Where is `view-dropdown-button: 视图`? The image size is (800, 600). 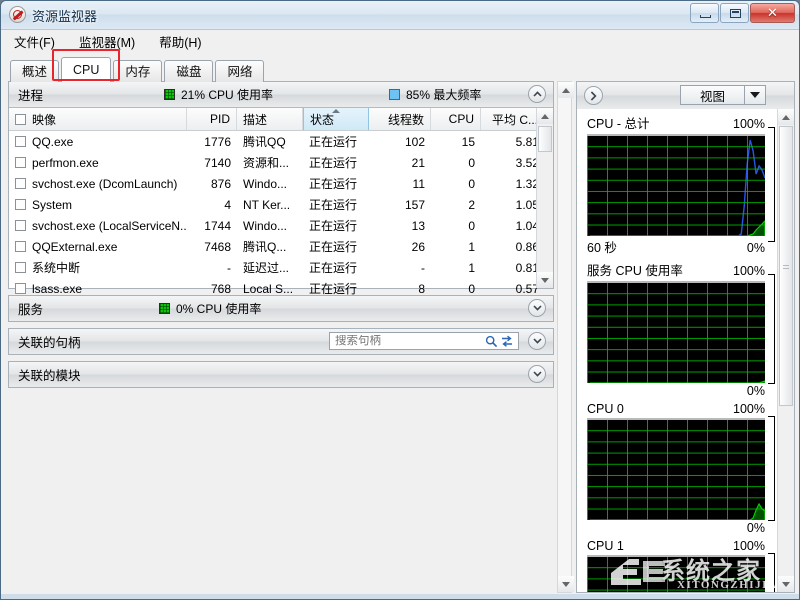 view-dropdown-button: 视图 is located at coordinates (723, 95).